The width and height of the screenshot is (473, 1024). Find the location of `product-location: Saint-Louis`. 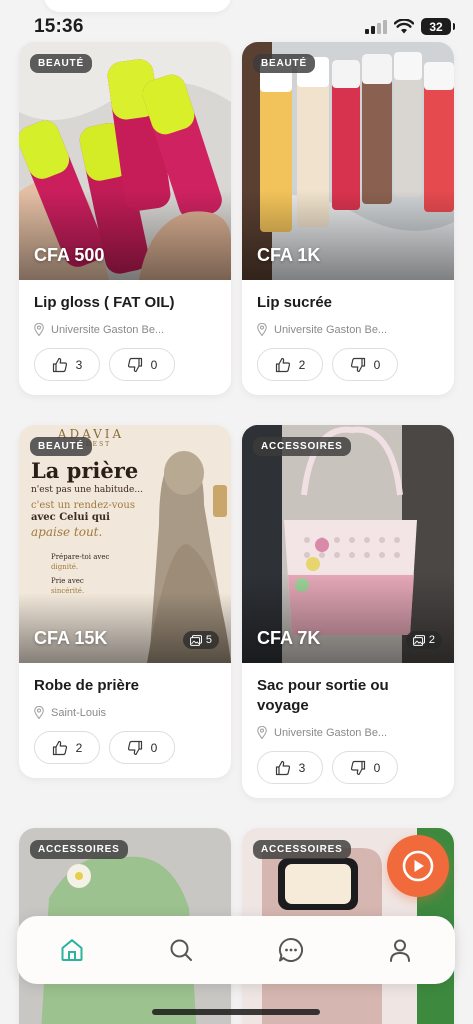

product-location: Saint-Louis is located at coordinates (125, 712).